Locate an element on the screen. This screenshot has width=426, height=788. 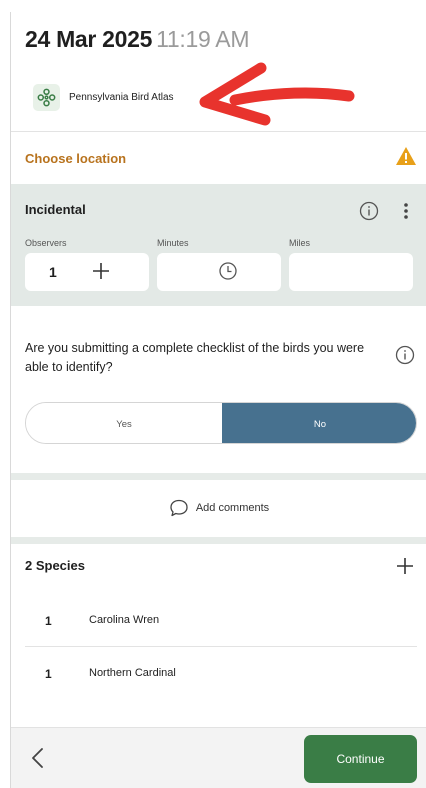
observers-stepper: 1 is located at coordinates (87, 272).